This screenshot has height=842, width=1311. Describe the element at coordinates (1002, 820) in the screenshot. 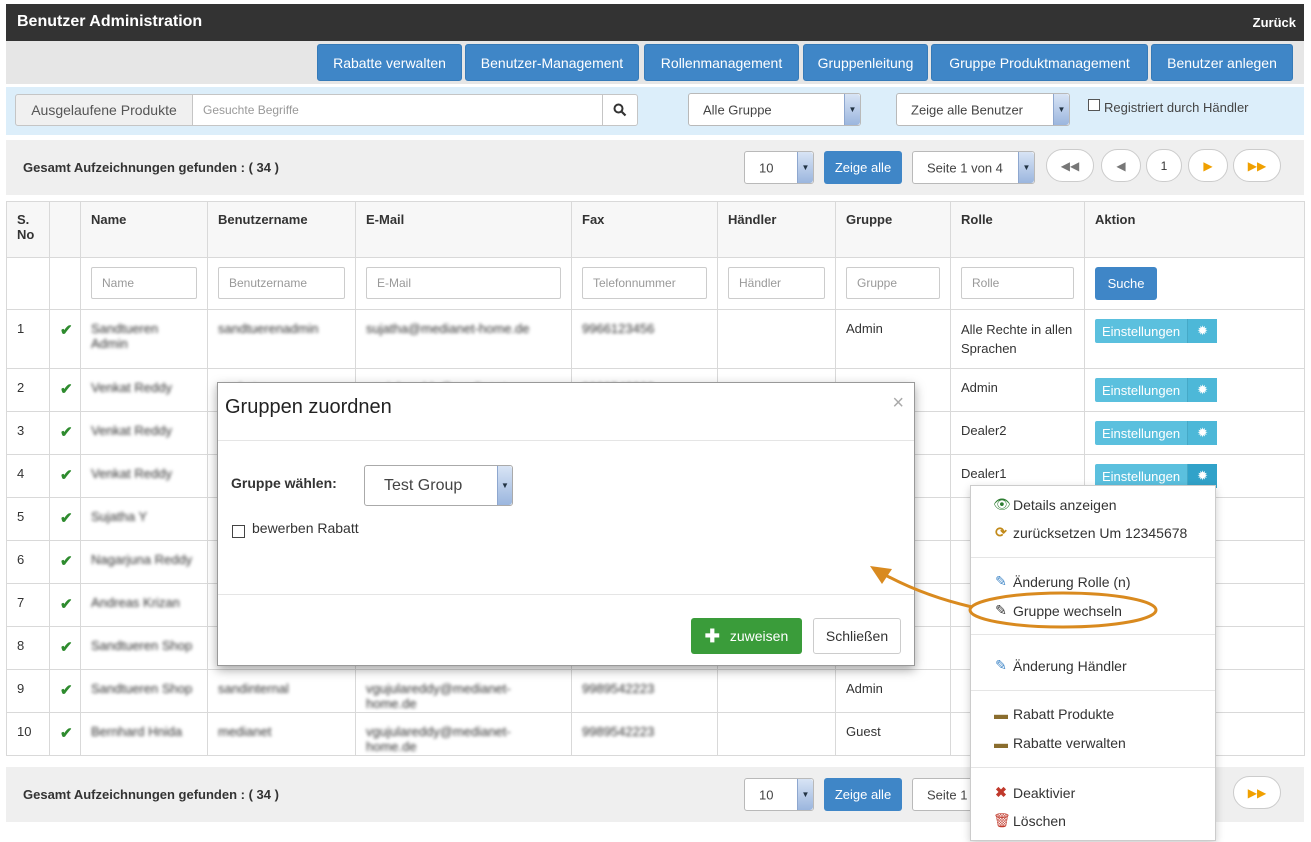

I see `trash-icon: 🗑` at that location.